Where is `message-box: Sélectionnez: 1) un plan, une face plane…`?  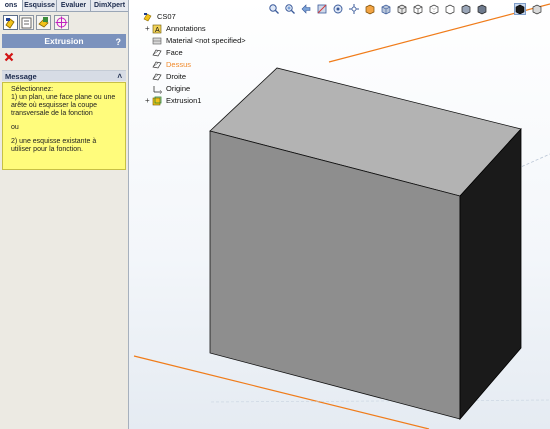 message-box: Sélectionnez: 1) un plan, une face plane… is located at coordinates (64, 126).